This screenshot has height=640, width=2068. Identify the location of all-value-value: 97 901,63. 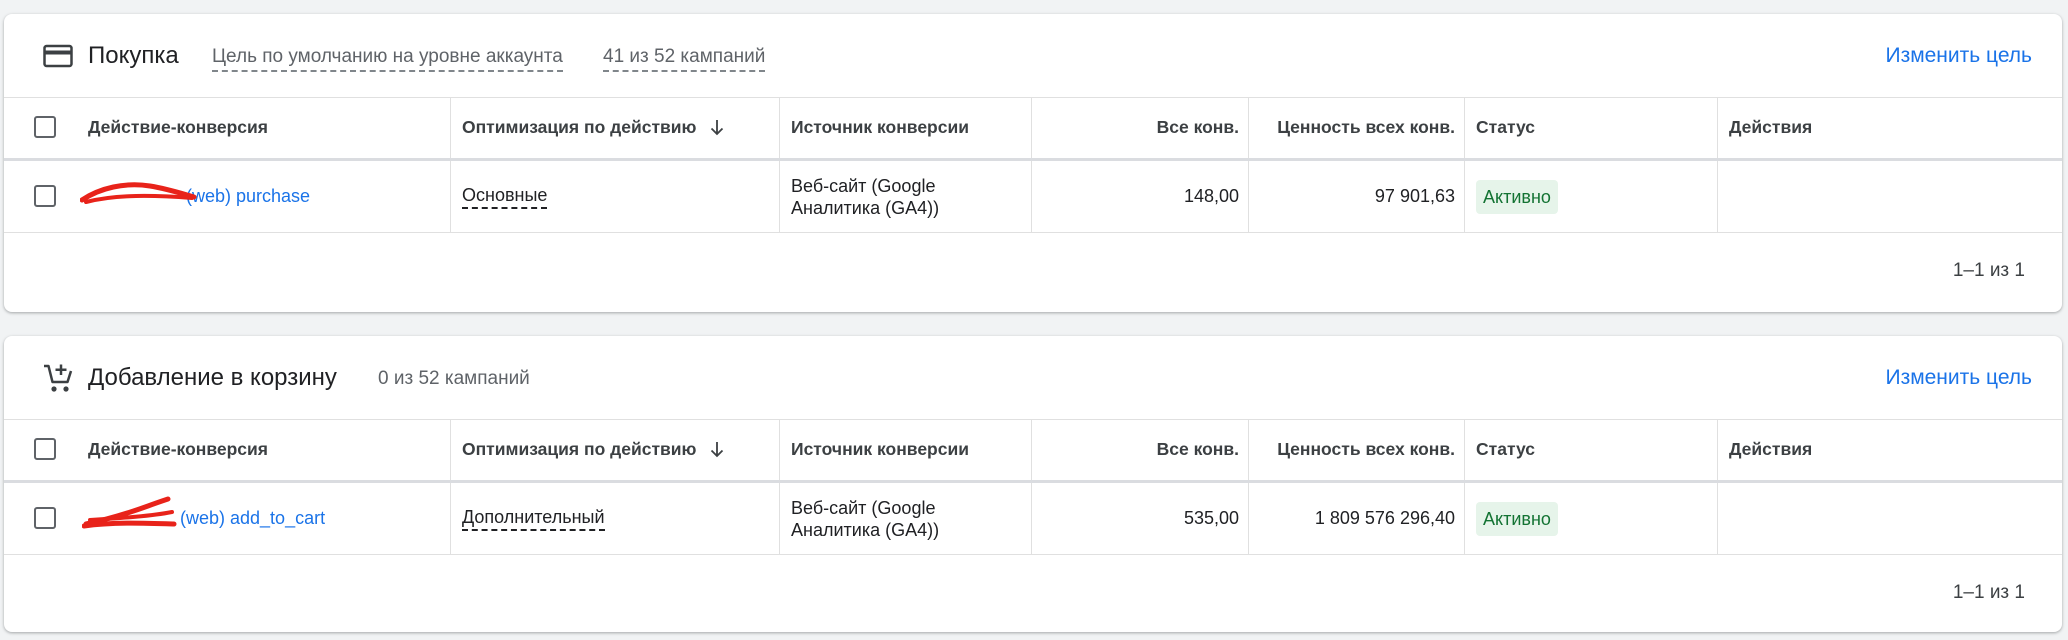
(1414, 196).